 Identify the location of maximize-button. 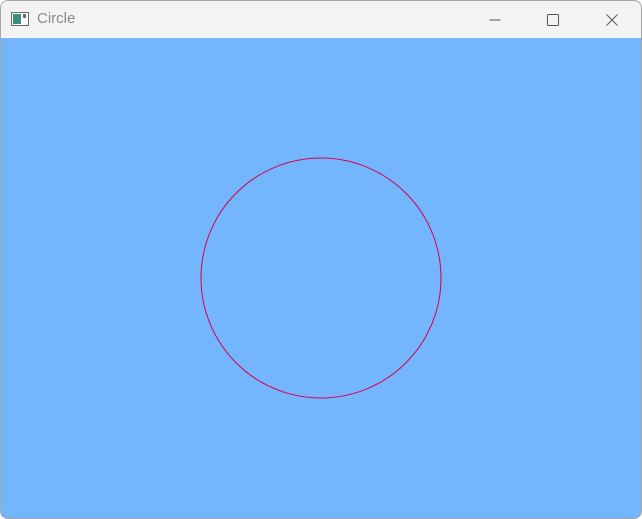
(553, 19).